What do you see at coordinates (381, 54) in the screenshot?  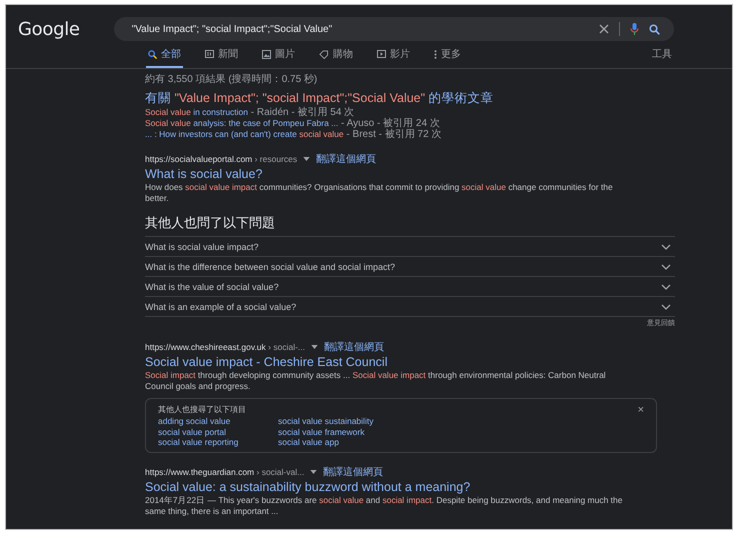 I see `video-icon` at bounding box center [381, 54].